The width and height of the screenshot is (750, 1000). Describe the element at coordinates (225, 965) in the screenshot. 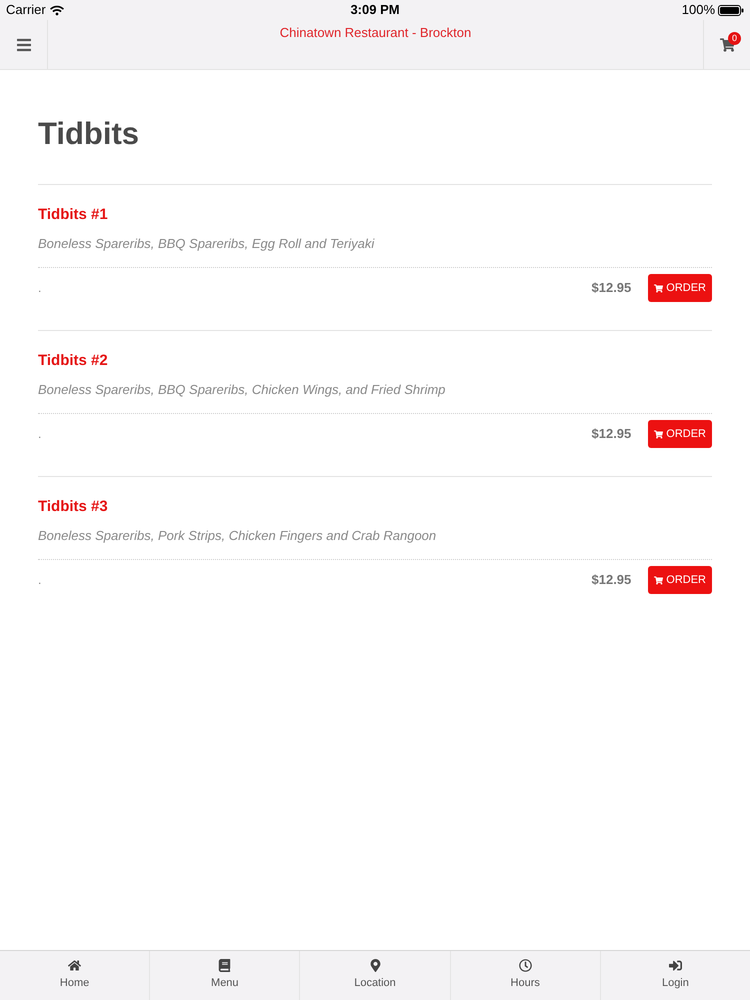

I see `book-icon` at that location.